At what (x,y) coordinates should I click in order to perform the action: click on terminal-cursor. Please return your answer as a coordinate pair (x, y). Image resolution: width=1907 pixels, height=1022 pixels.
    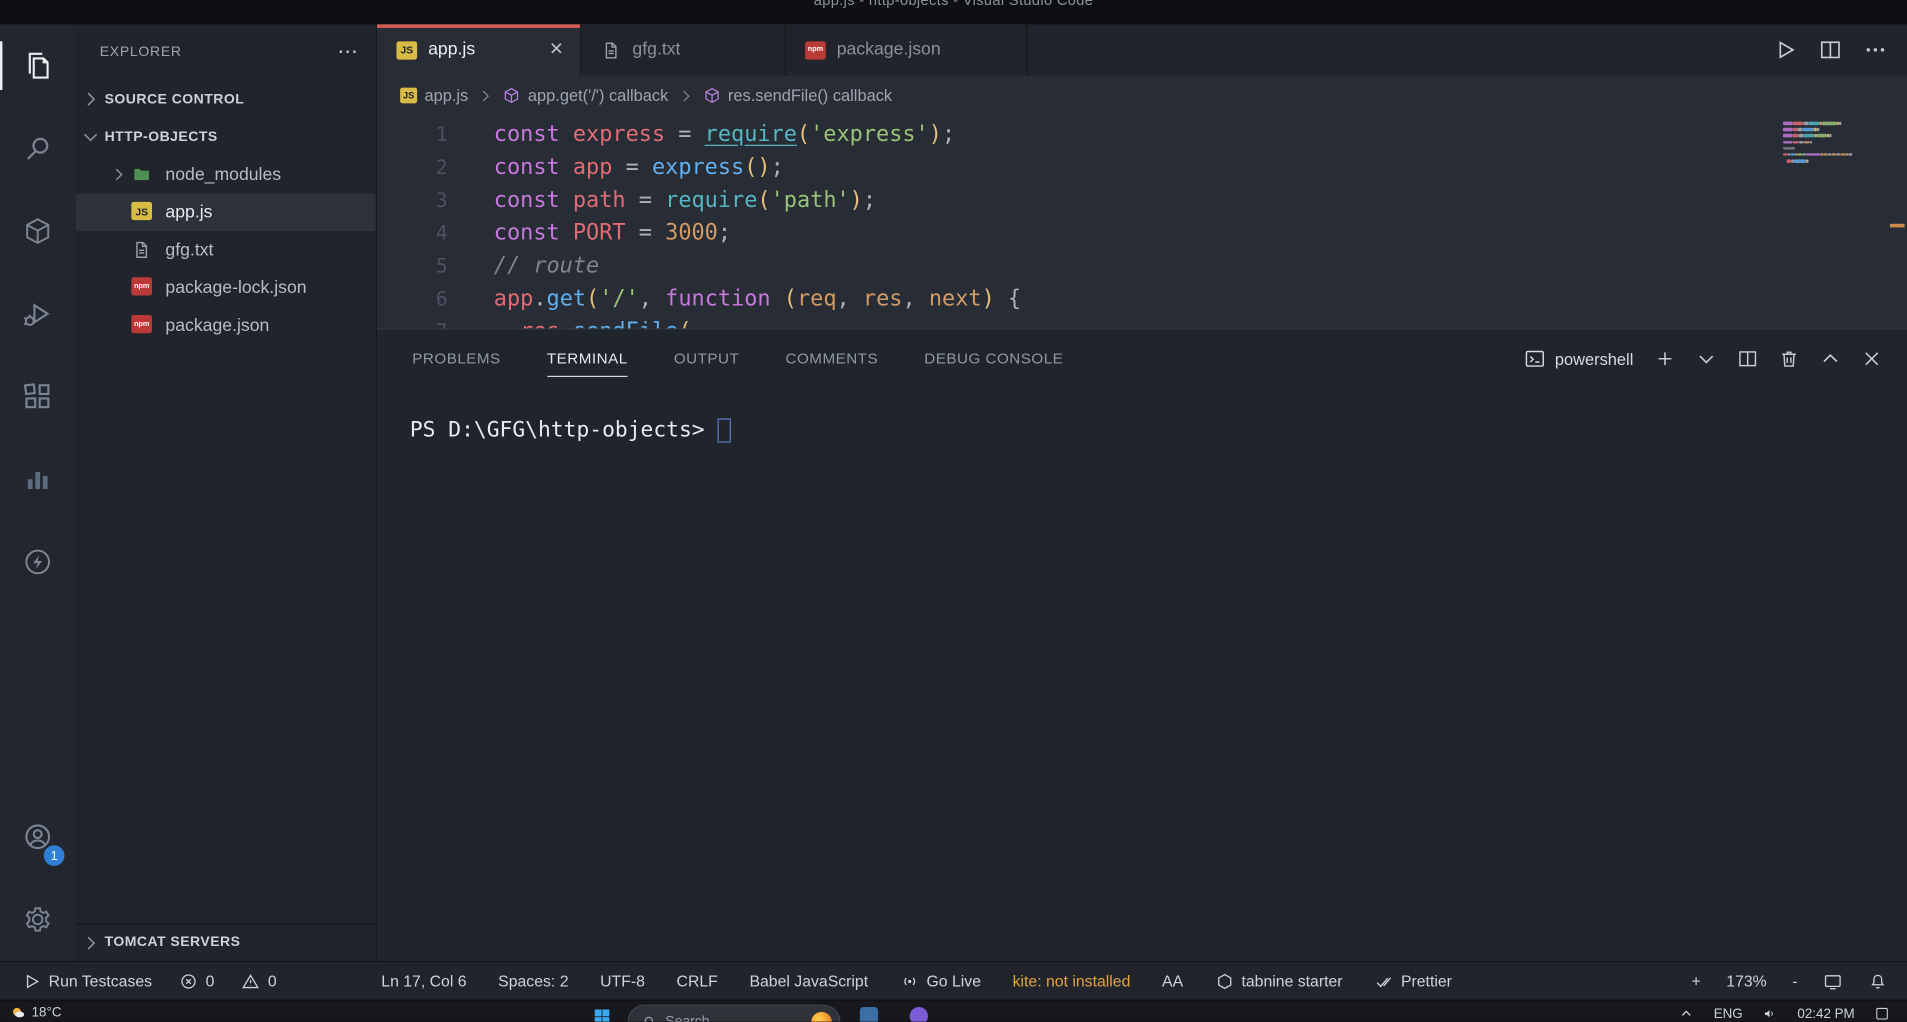
    Looking at the image, I should click on (724, 430).